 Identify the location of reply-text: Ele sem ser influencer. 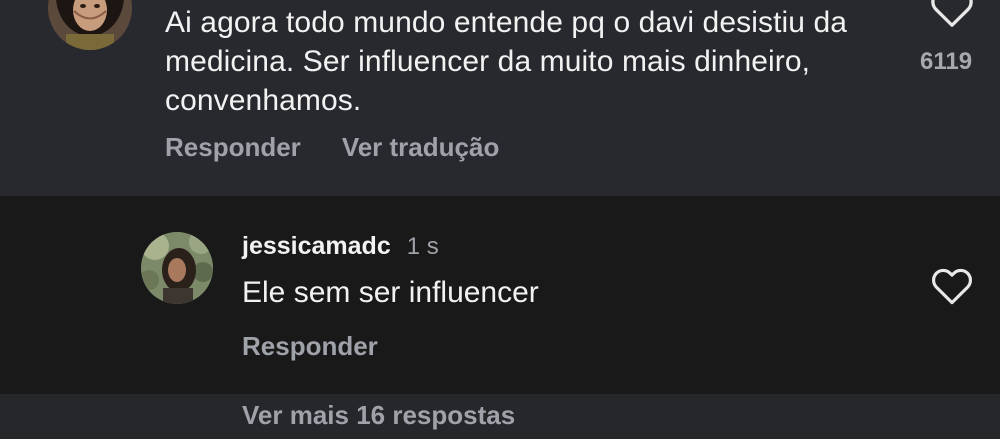
(390, 292).